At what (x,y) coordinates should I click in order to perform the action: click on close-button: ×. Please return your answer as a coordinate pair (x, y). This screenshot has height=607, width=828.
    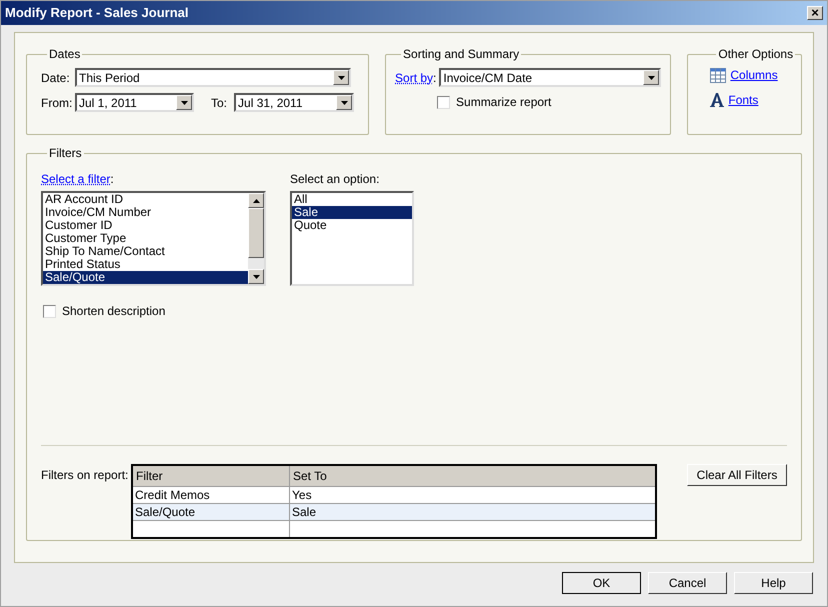
    Looking at the image, I should click on (815, 13).